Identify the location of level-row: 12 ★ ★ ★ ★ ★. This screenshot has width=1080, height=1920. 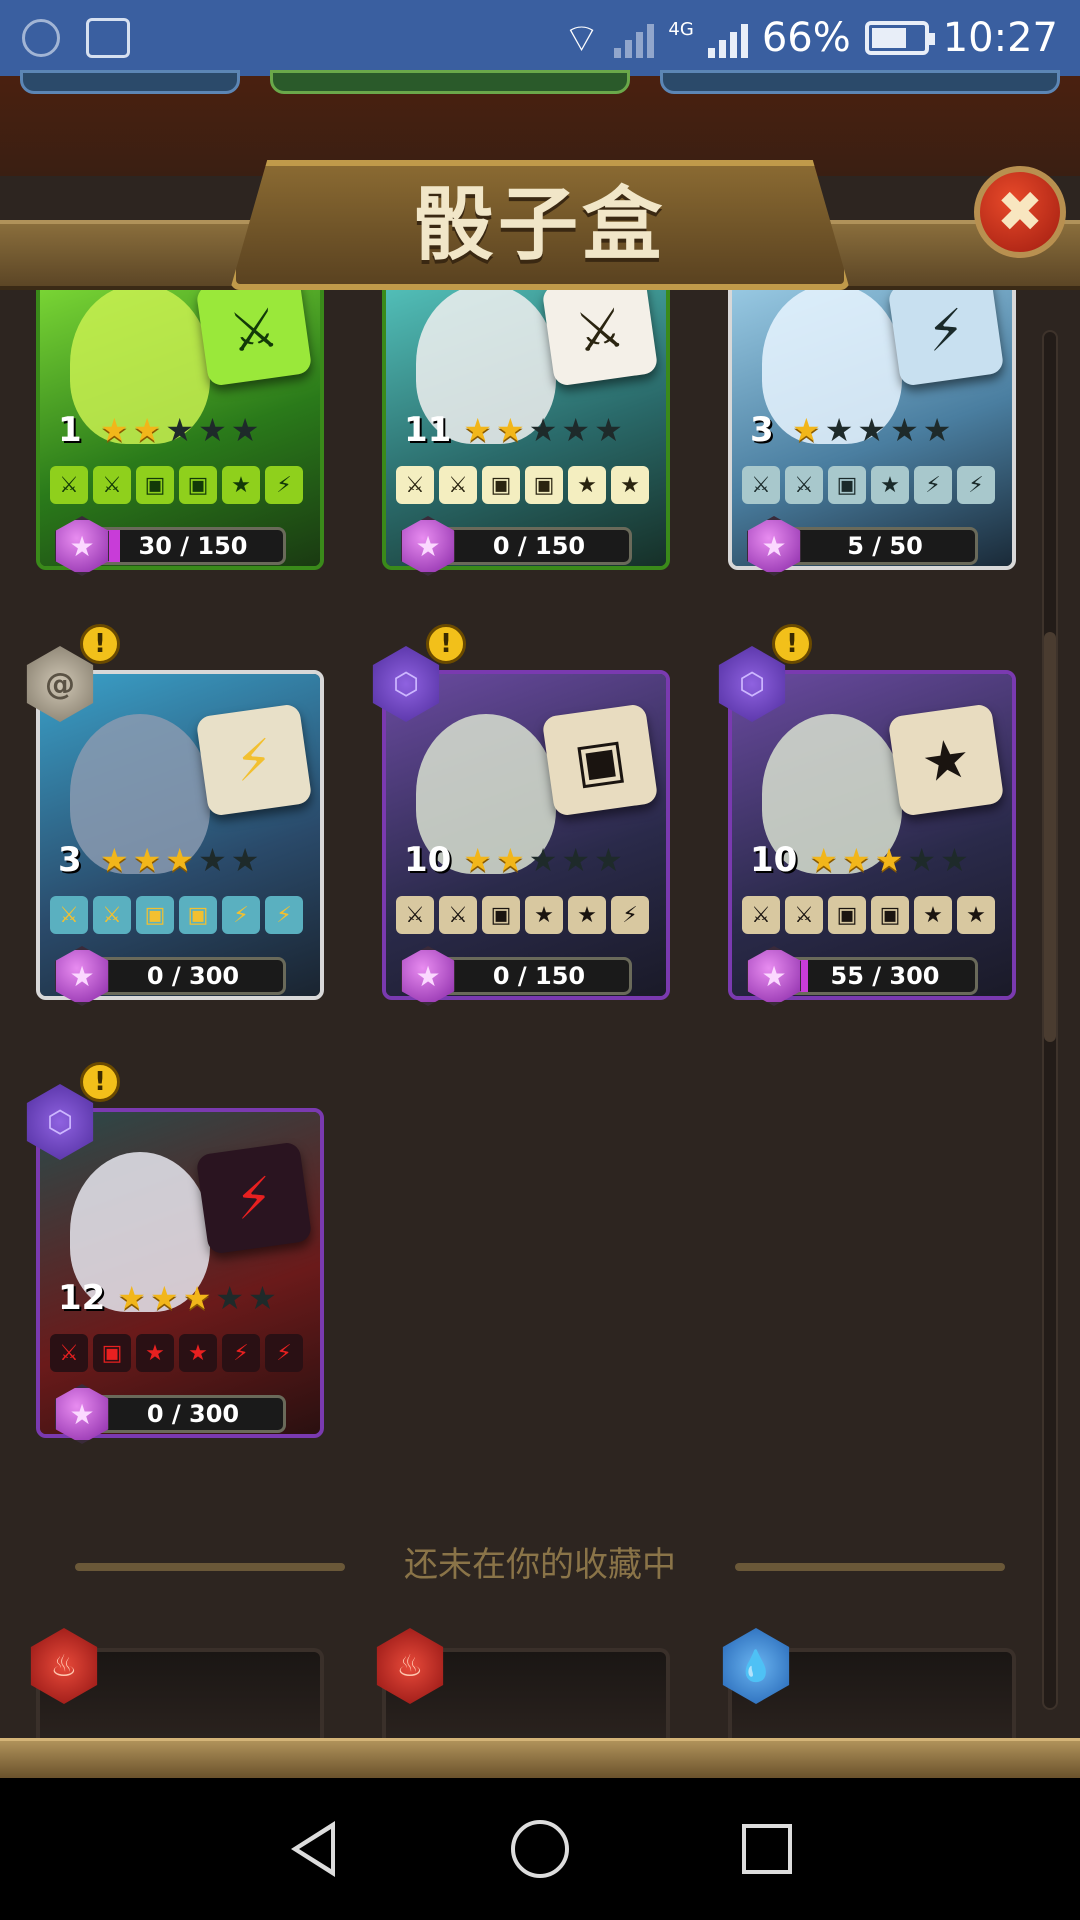
(167, 1298).